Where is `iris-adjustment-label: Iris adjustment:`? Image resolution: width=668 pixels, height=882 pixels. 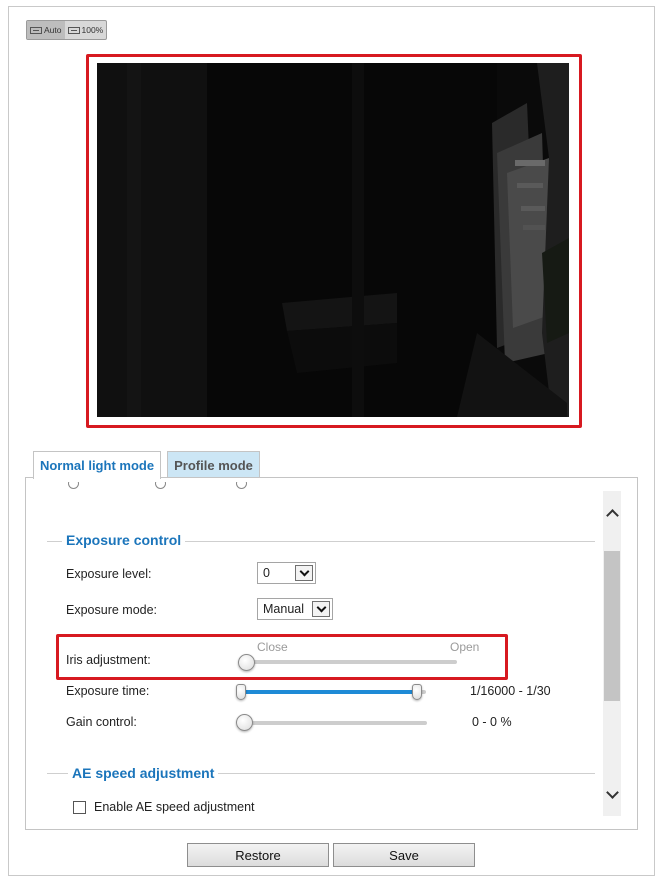
iris-adjustment-label: Iris adjustment: is located at coordinates (108, 660).